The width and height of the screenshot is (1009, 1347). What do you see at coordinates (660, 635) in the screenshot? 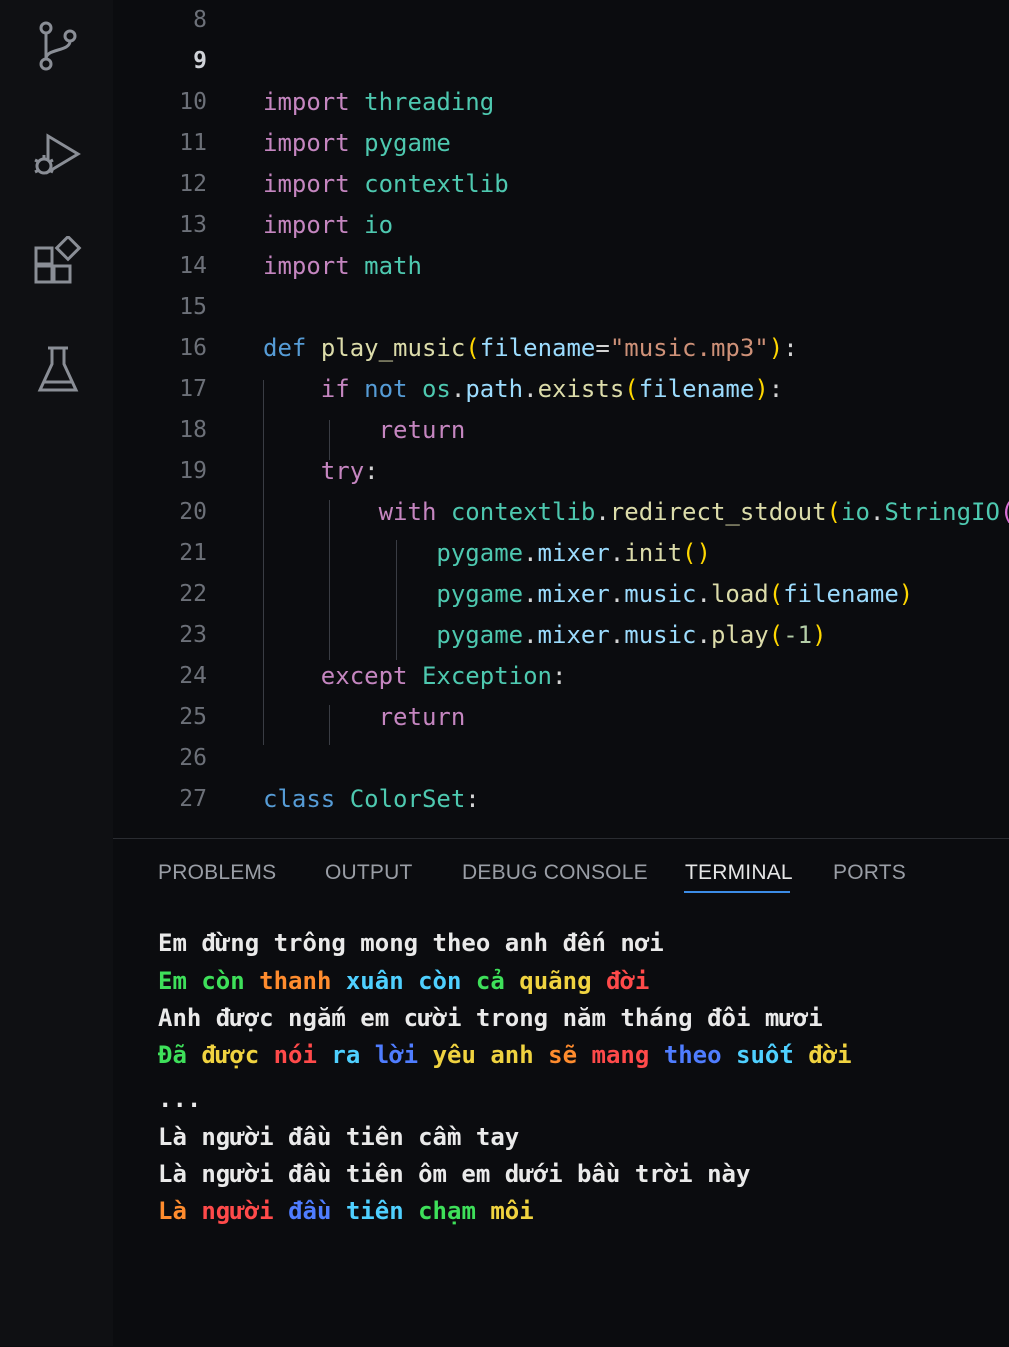
I see `code-token: music` at bounding box center [660, 635].